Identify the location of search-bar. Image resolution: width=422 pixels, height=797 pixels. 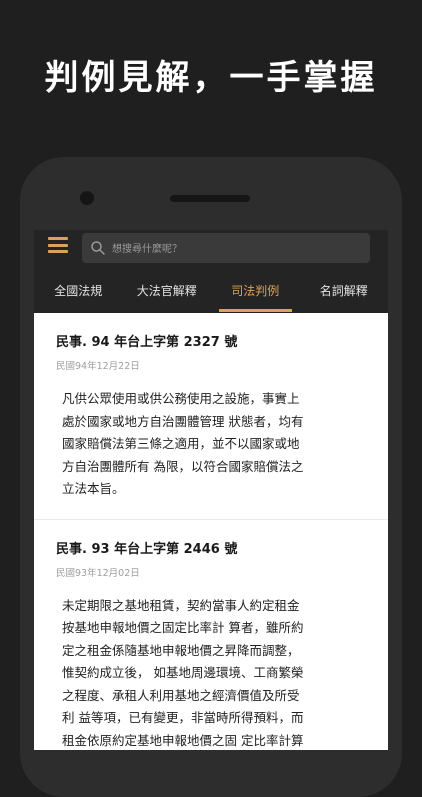
(226, 249).